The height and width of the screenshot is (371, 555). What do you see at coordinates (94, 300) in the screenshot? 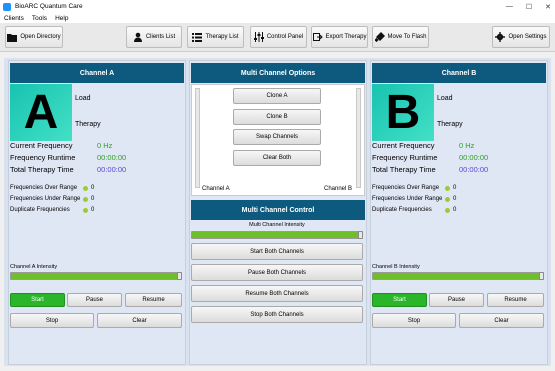
I see `channel-a-pause-button: Pause` at bounding box center [94, 300].